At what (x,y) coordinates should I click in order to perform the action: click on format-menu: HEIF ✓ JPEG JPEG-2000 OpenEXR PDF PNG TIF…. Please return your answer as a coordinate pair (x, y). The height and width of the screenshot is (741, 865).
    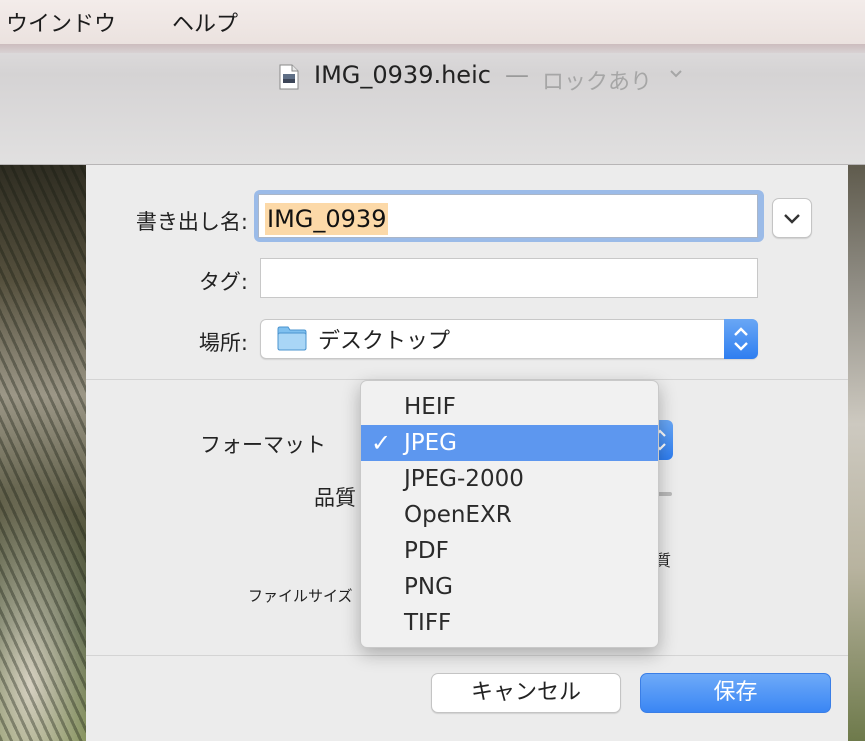
    Looking at the image, I should click on (509, 514).